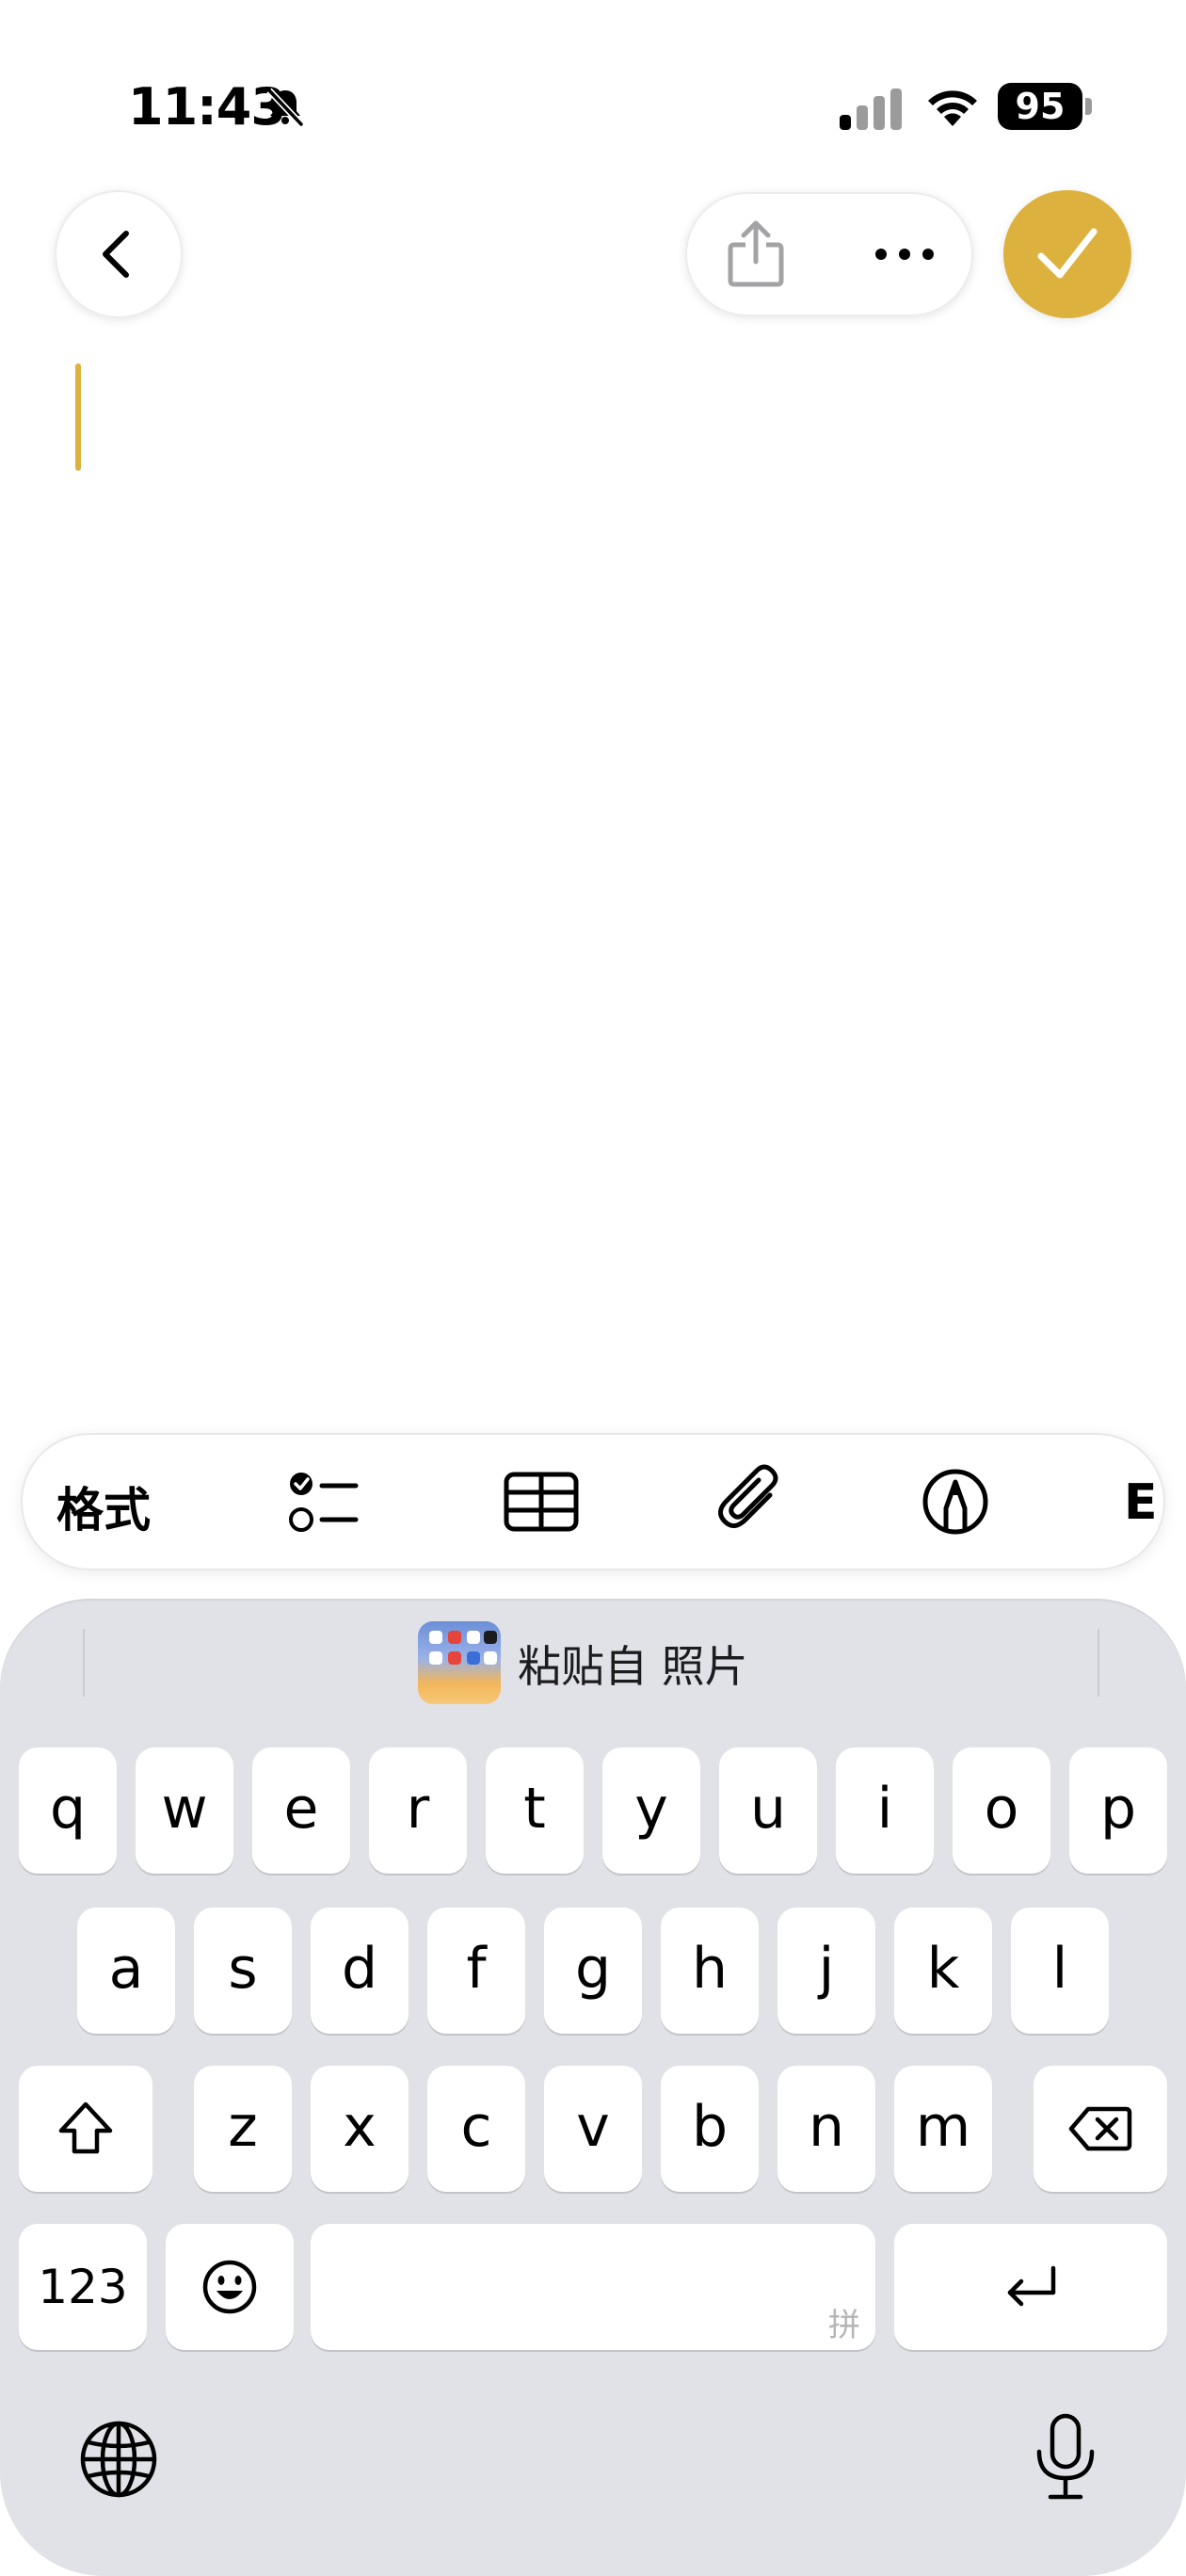  I want to click on key-c: c, so click(476, 2129).